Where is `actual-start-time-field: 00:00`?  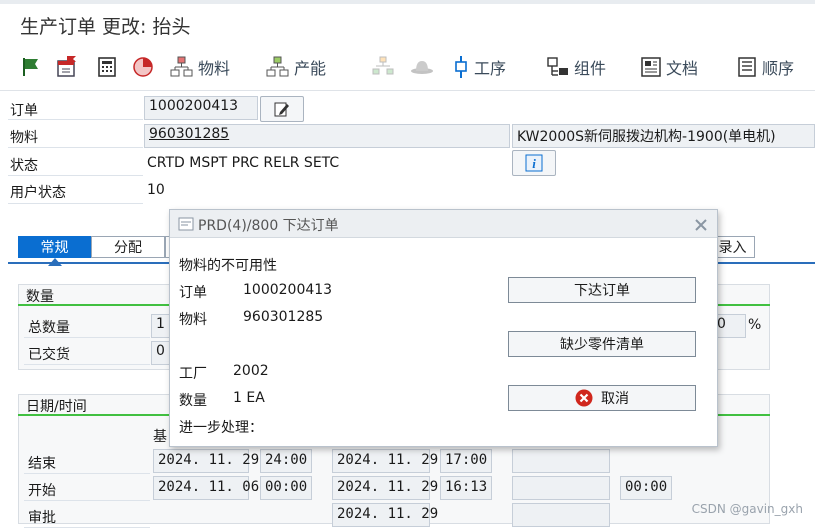
actual-start-time-field: 00:00 is located at coordinates (646, 488).